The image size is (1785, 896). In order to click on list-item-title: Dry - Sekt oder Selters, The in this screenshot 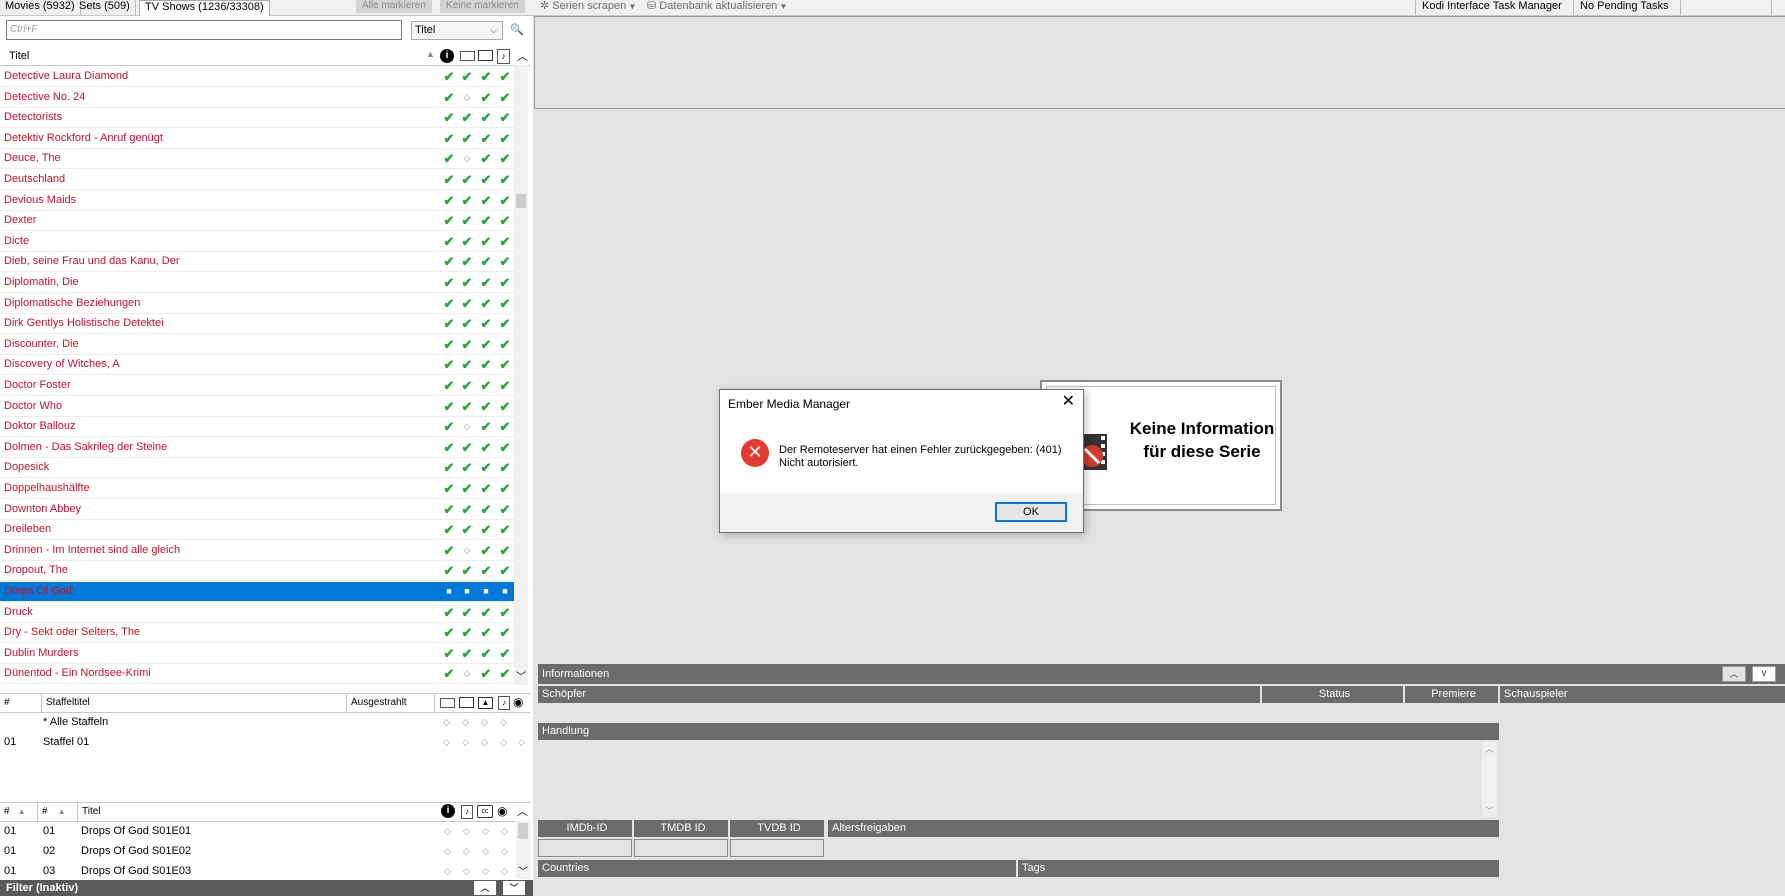, I will do `click(72, 632)`.